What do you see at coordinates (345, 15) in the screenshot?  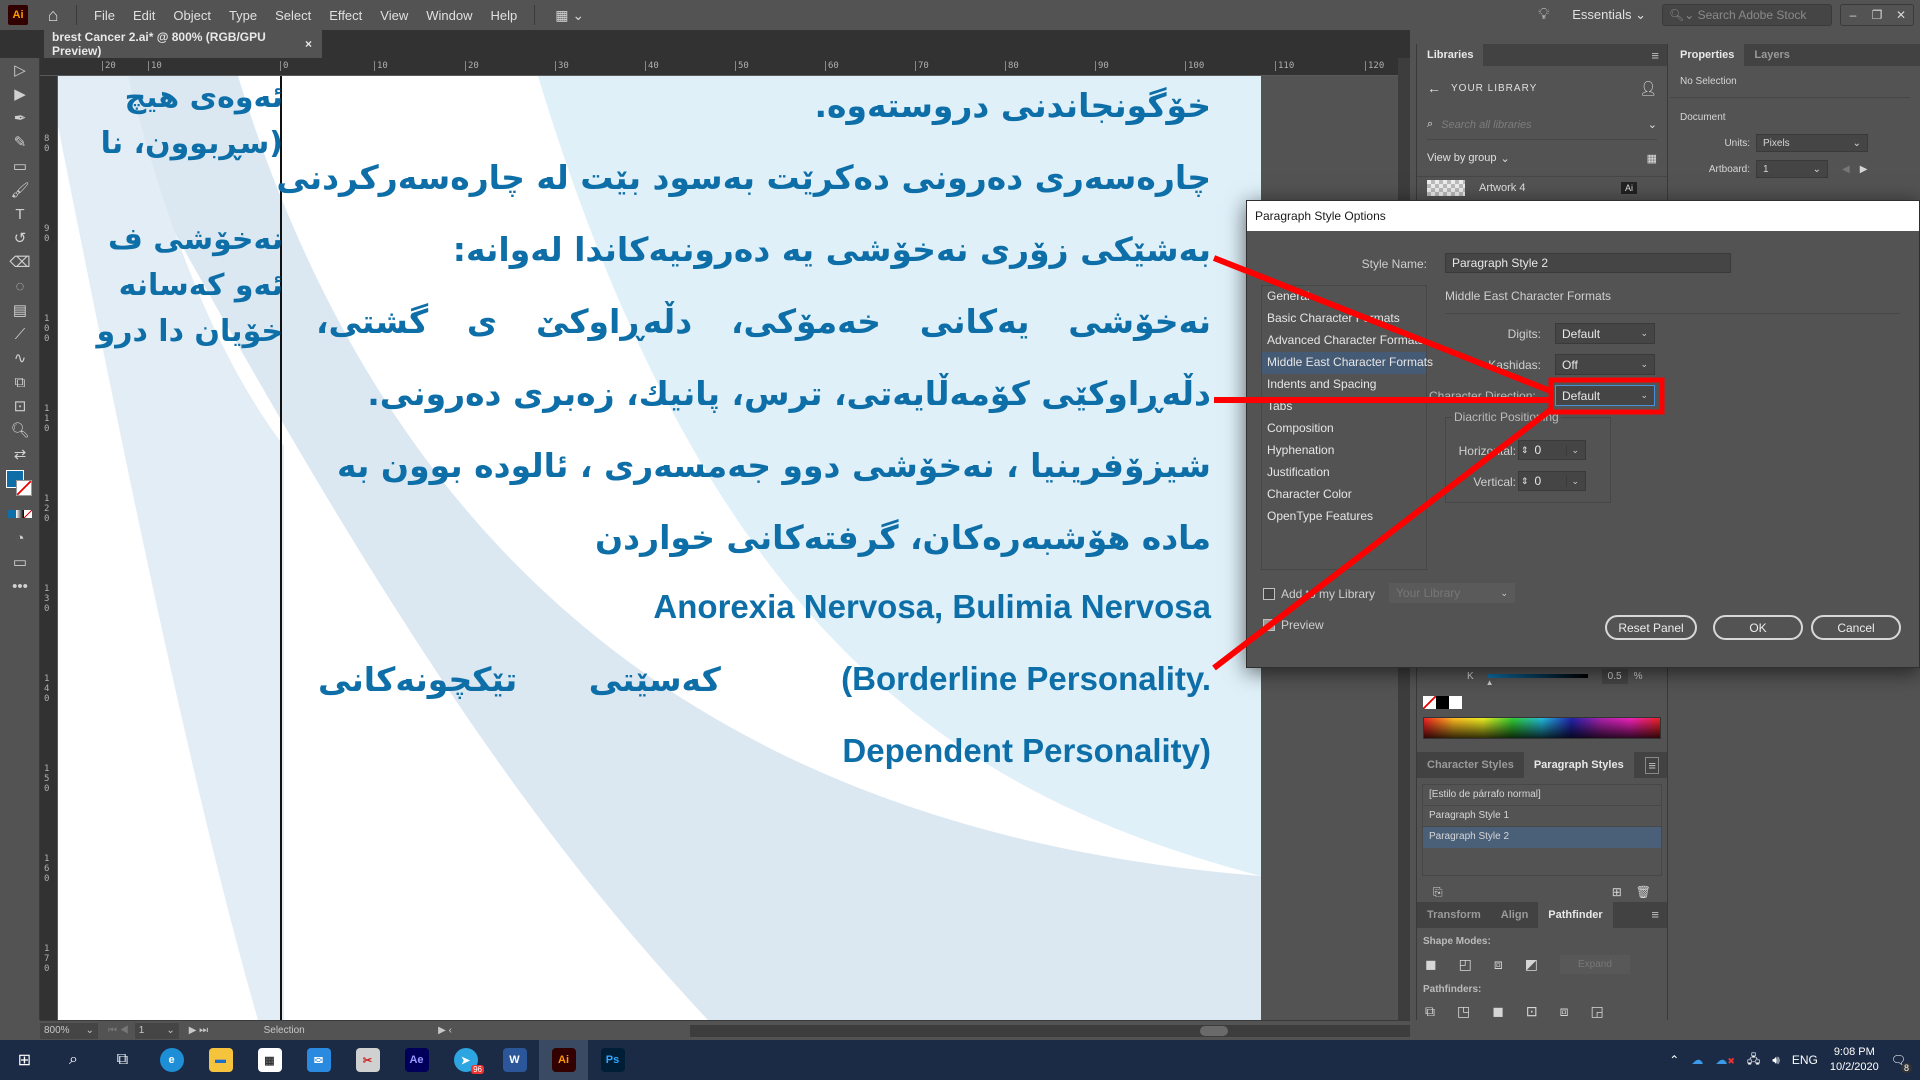 I see `menu-effect: Effect` at bounding box center [345, 15].